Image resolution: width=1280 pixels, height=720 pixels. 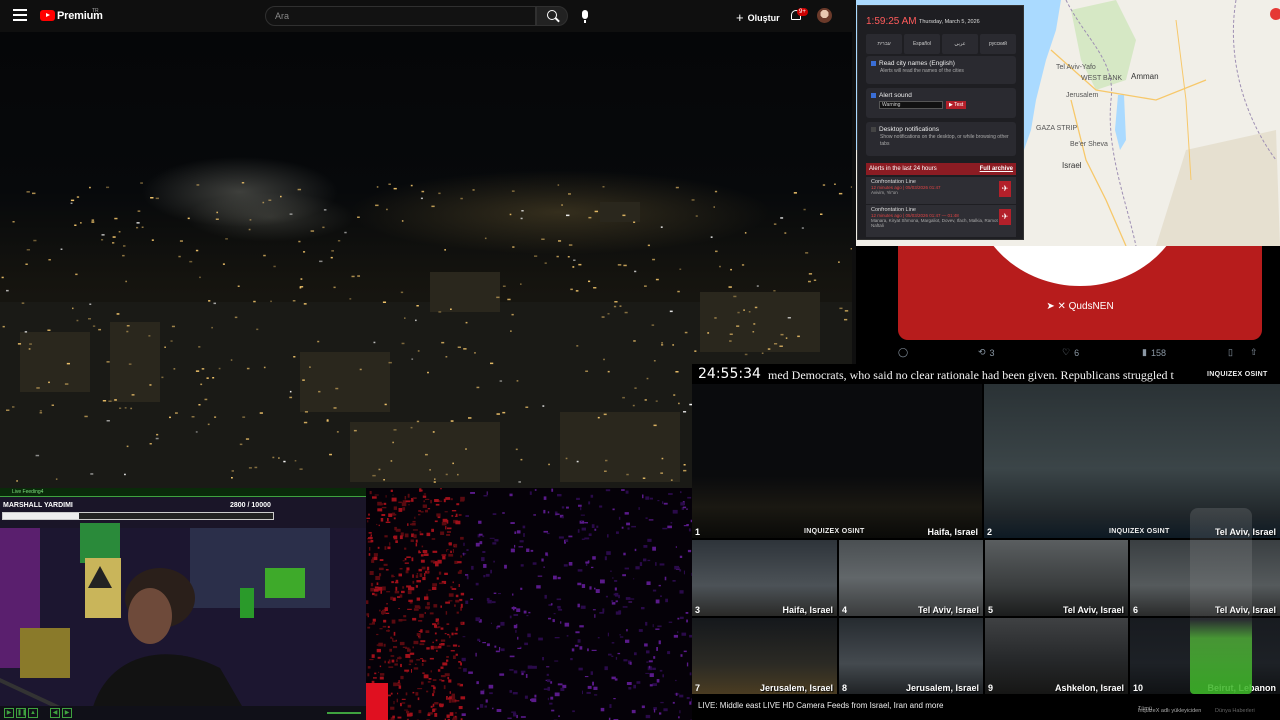 I want to click on language-button: Español, so click(x=922, y=44).